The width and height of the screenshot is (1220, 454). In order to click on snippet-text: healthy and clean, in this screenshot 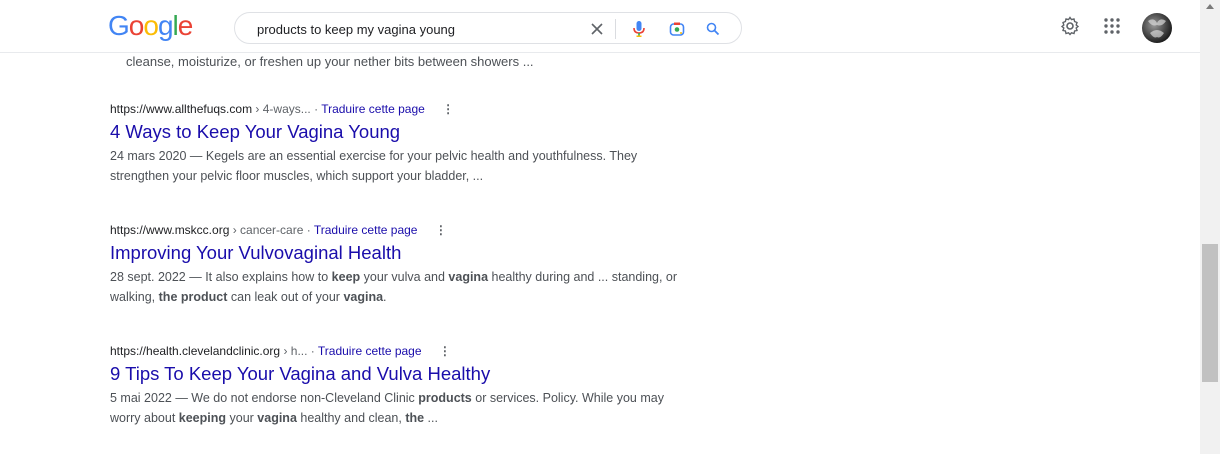, I will do `click(351, 418)`.